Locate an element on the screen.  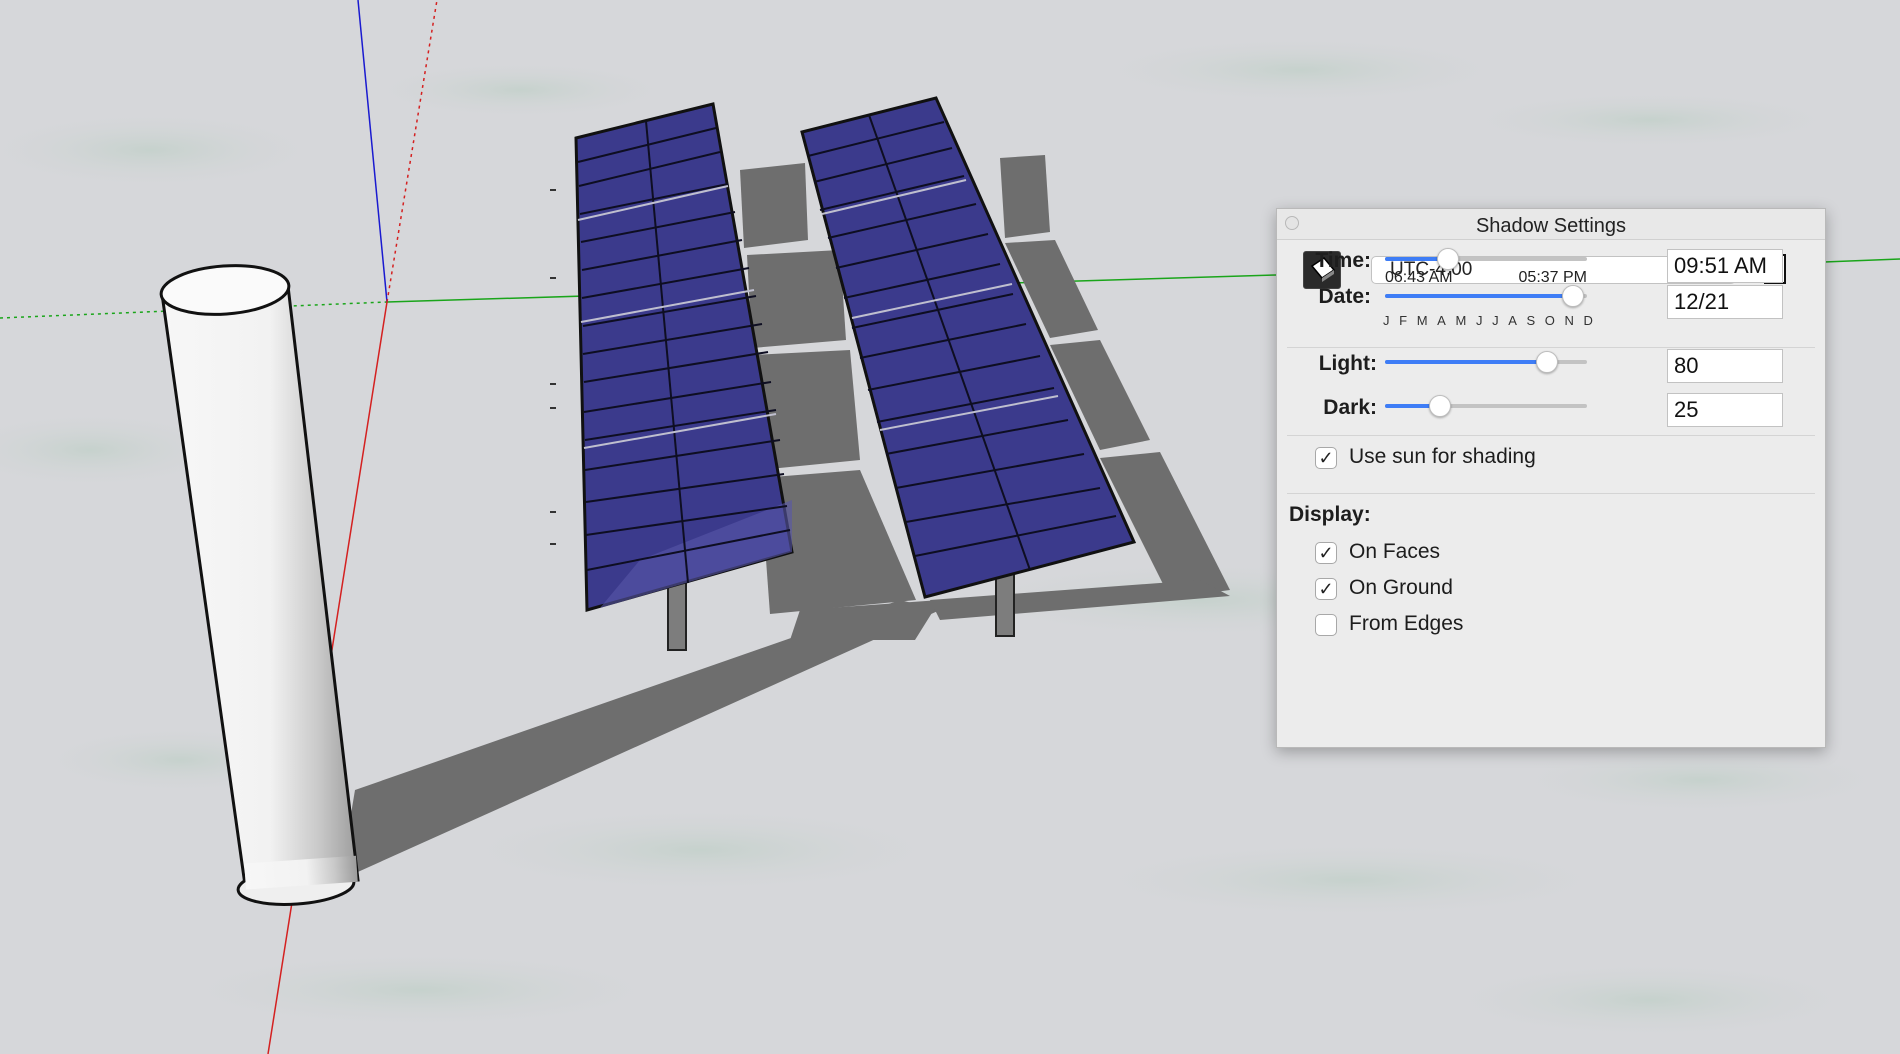
window-title: Shadow Settings is located at coordinates (1551, 226).